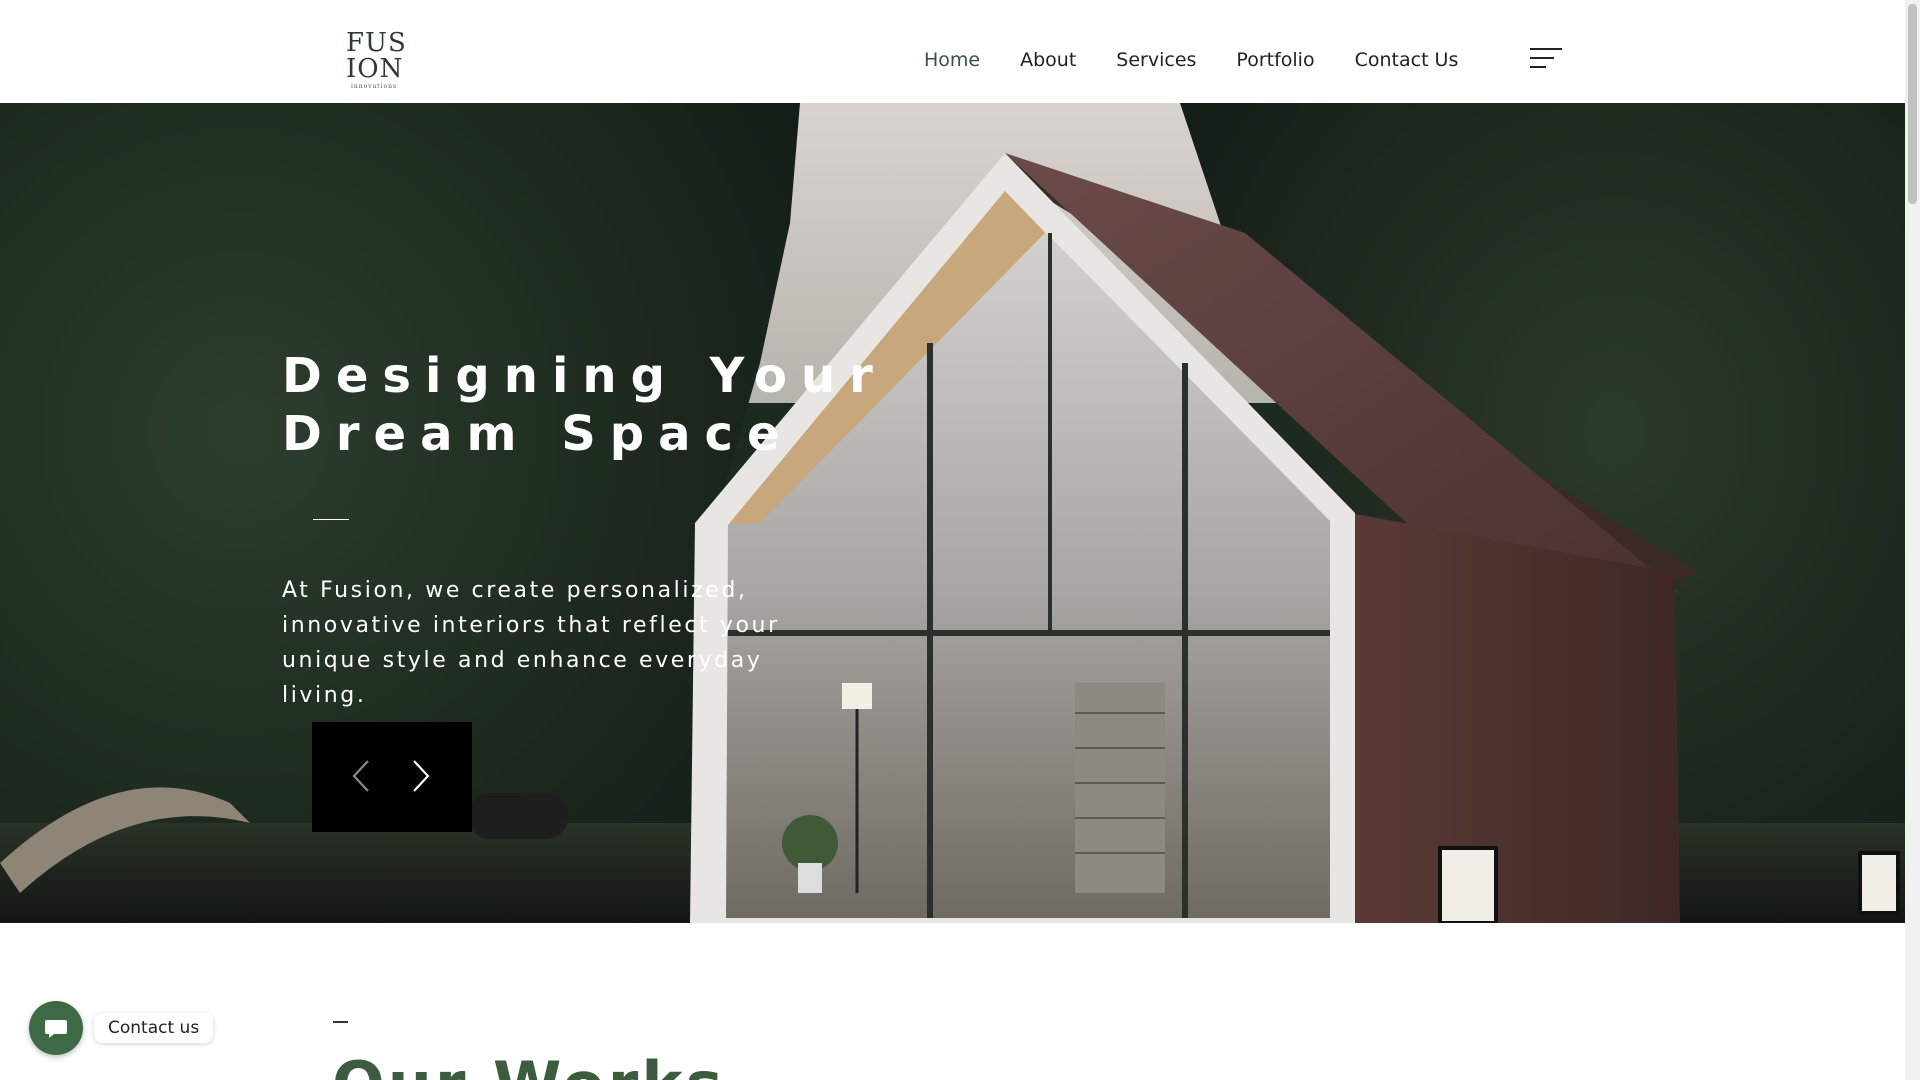 This screenshot has height=1080, width=1920. Describe the element at coordinates (375, 69) in the screenshot. I see `logo-line2: ION` at that location.